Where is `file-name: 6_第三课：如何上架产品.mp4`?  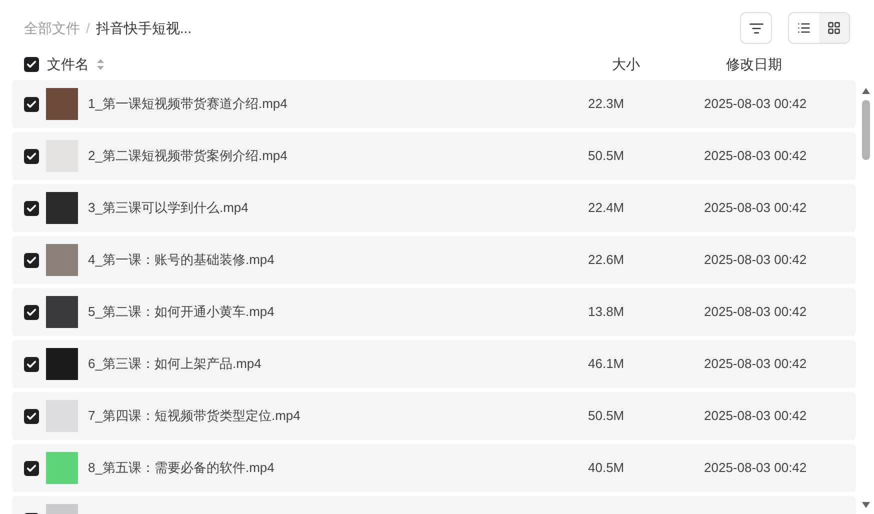
file-name: 6_第三课：如何上架产品.mp4 is located at coordinates (175, 364).